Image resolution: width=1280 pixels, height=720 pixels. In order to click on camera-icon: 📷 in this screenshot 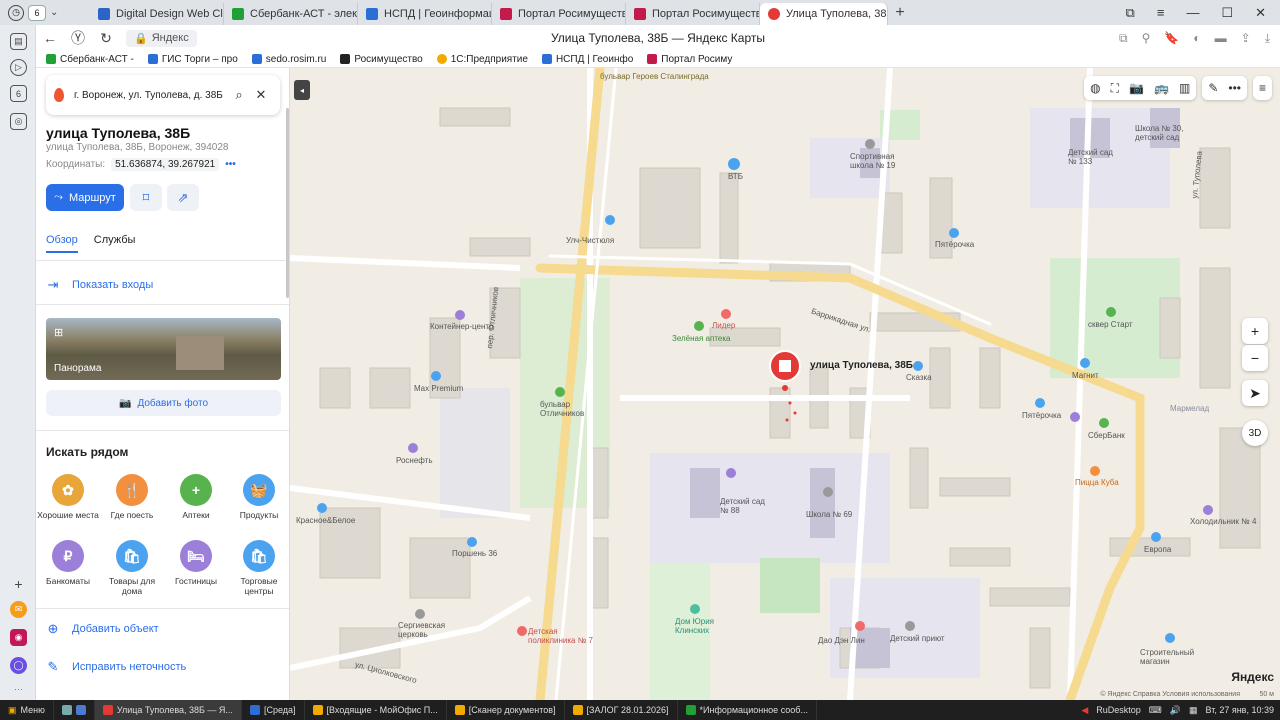, I will do `click(1136, 88)`.